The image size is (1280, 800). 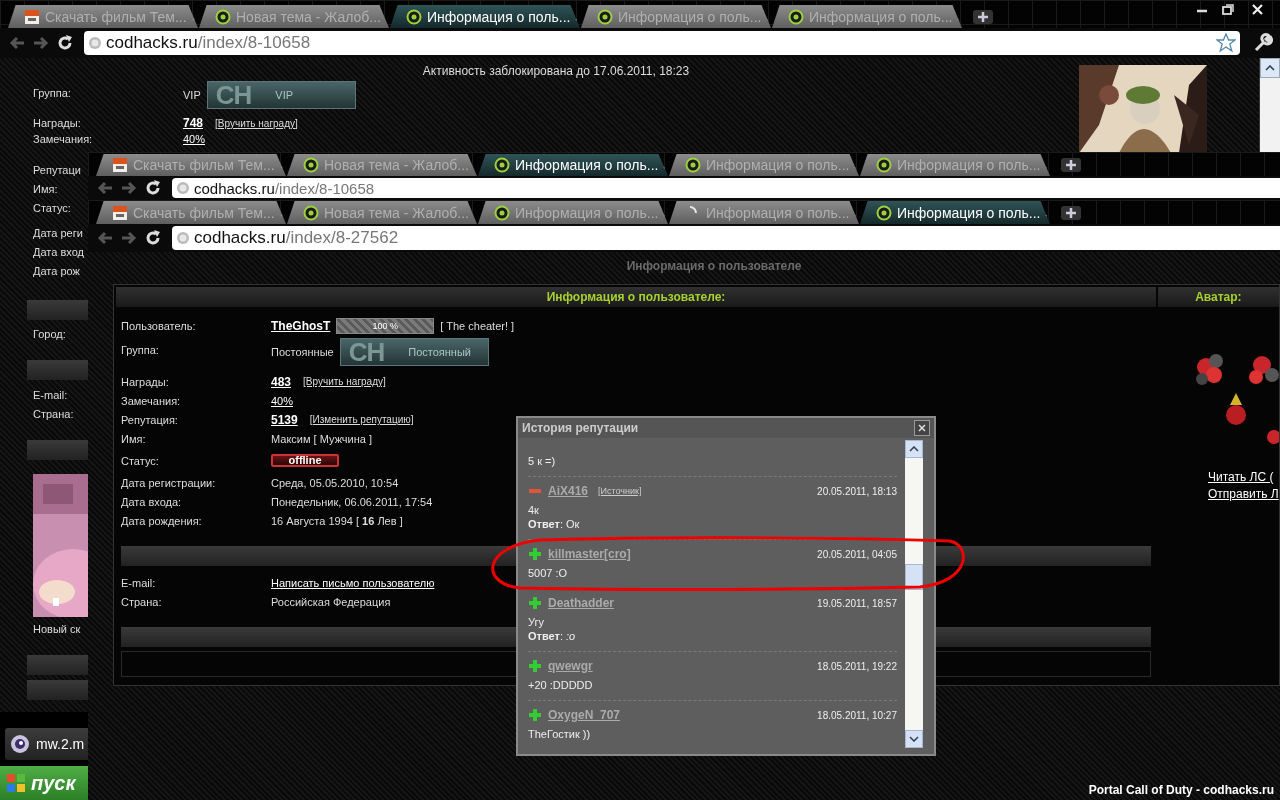 What do you see at coordinates (542, 461) in the screenshot?
I see `entry-text: 5 к =)` at bounding box center [542, 461].